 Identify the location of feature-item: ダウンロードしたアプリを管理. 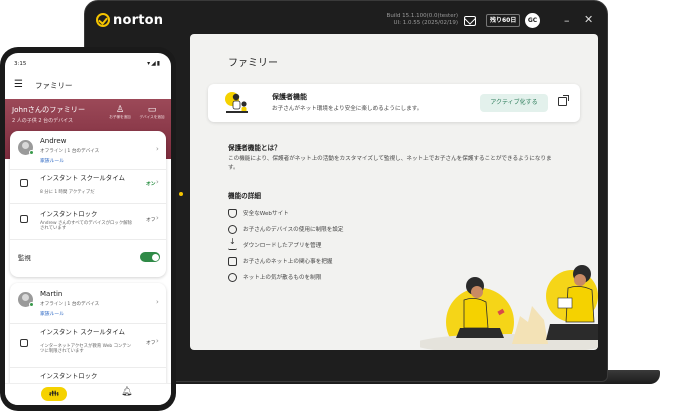
(274, 243).